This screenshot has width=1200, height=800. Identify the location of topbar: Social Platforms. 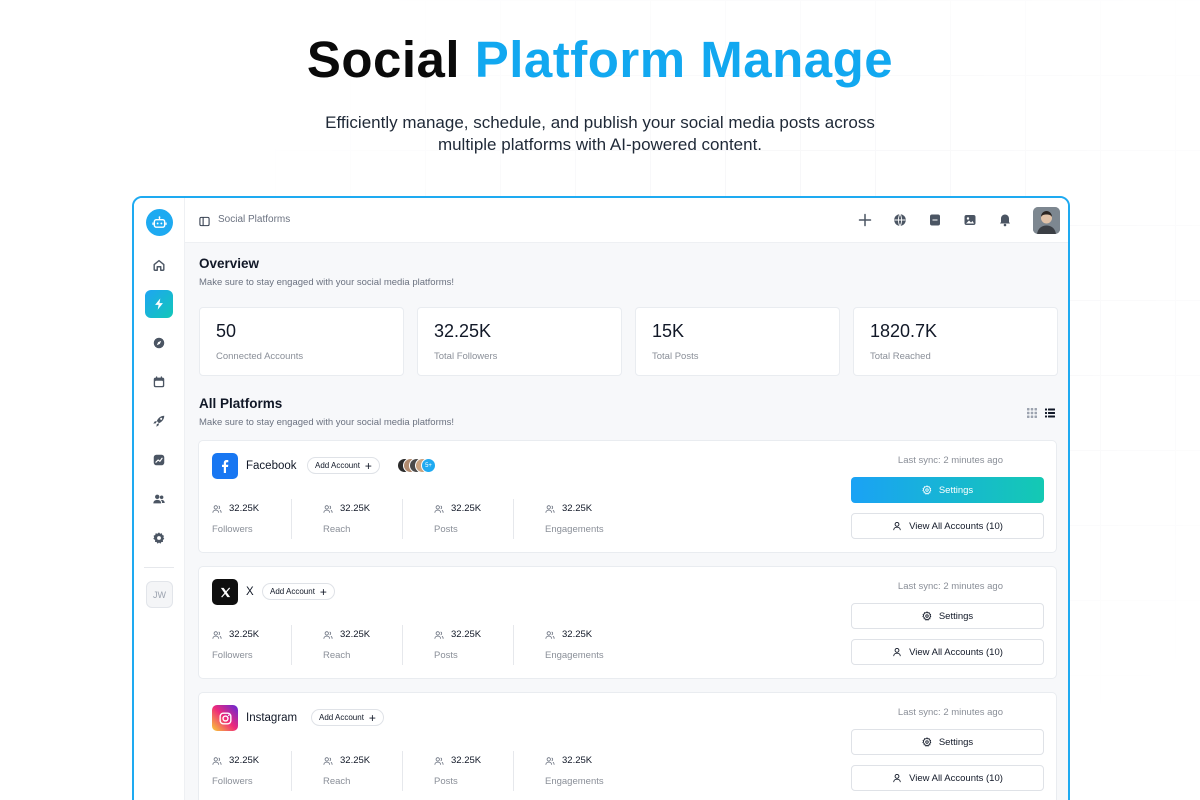
(626, 220).